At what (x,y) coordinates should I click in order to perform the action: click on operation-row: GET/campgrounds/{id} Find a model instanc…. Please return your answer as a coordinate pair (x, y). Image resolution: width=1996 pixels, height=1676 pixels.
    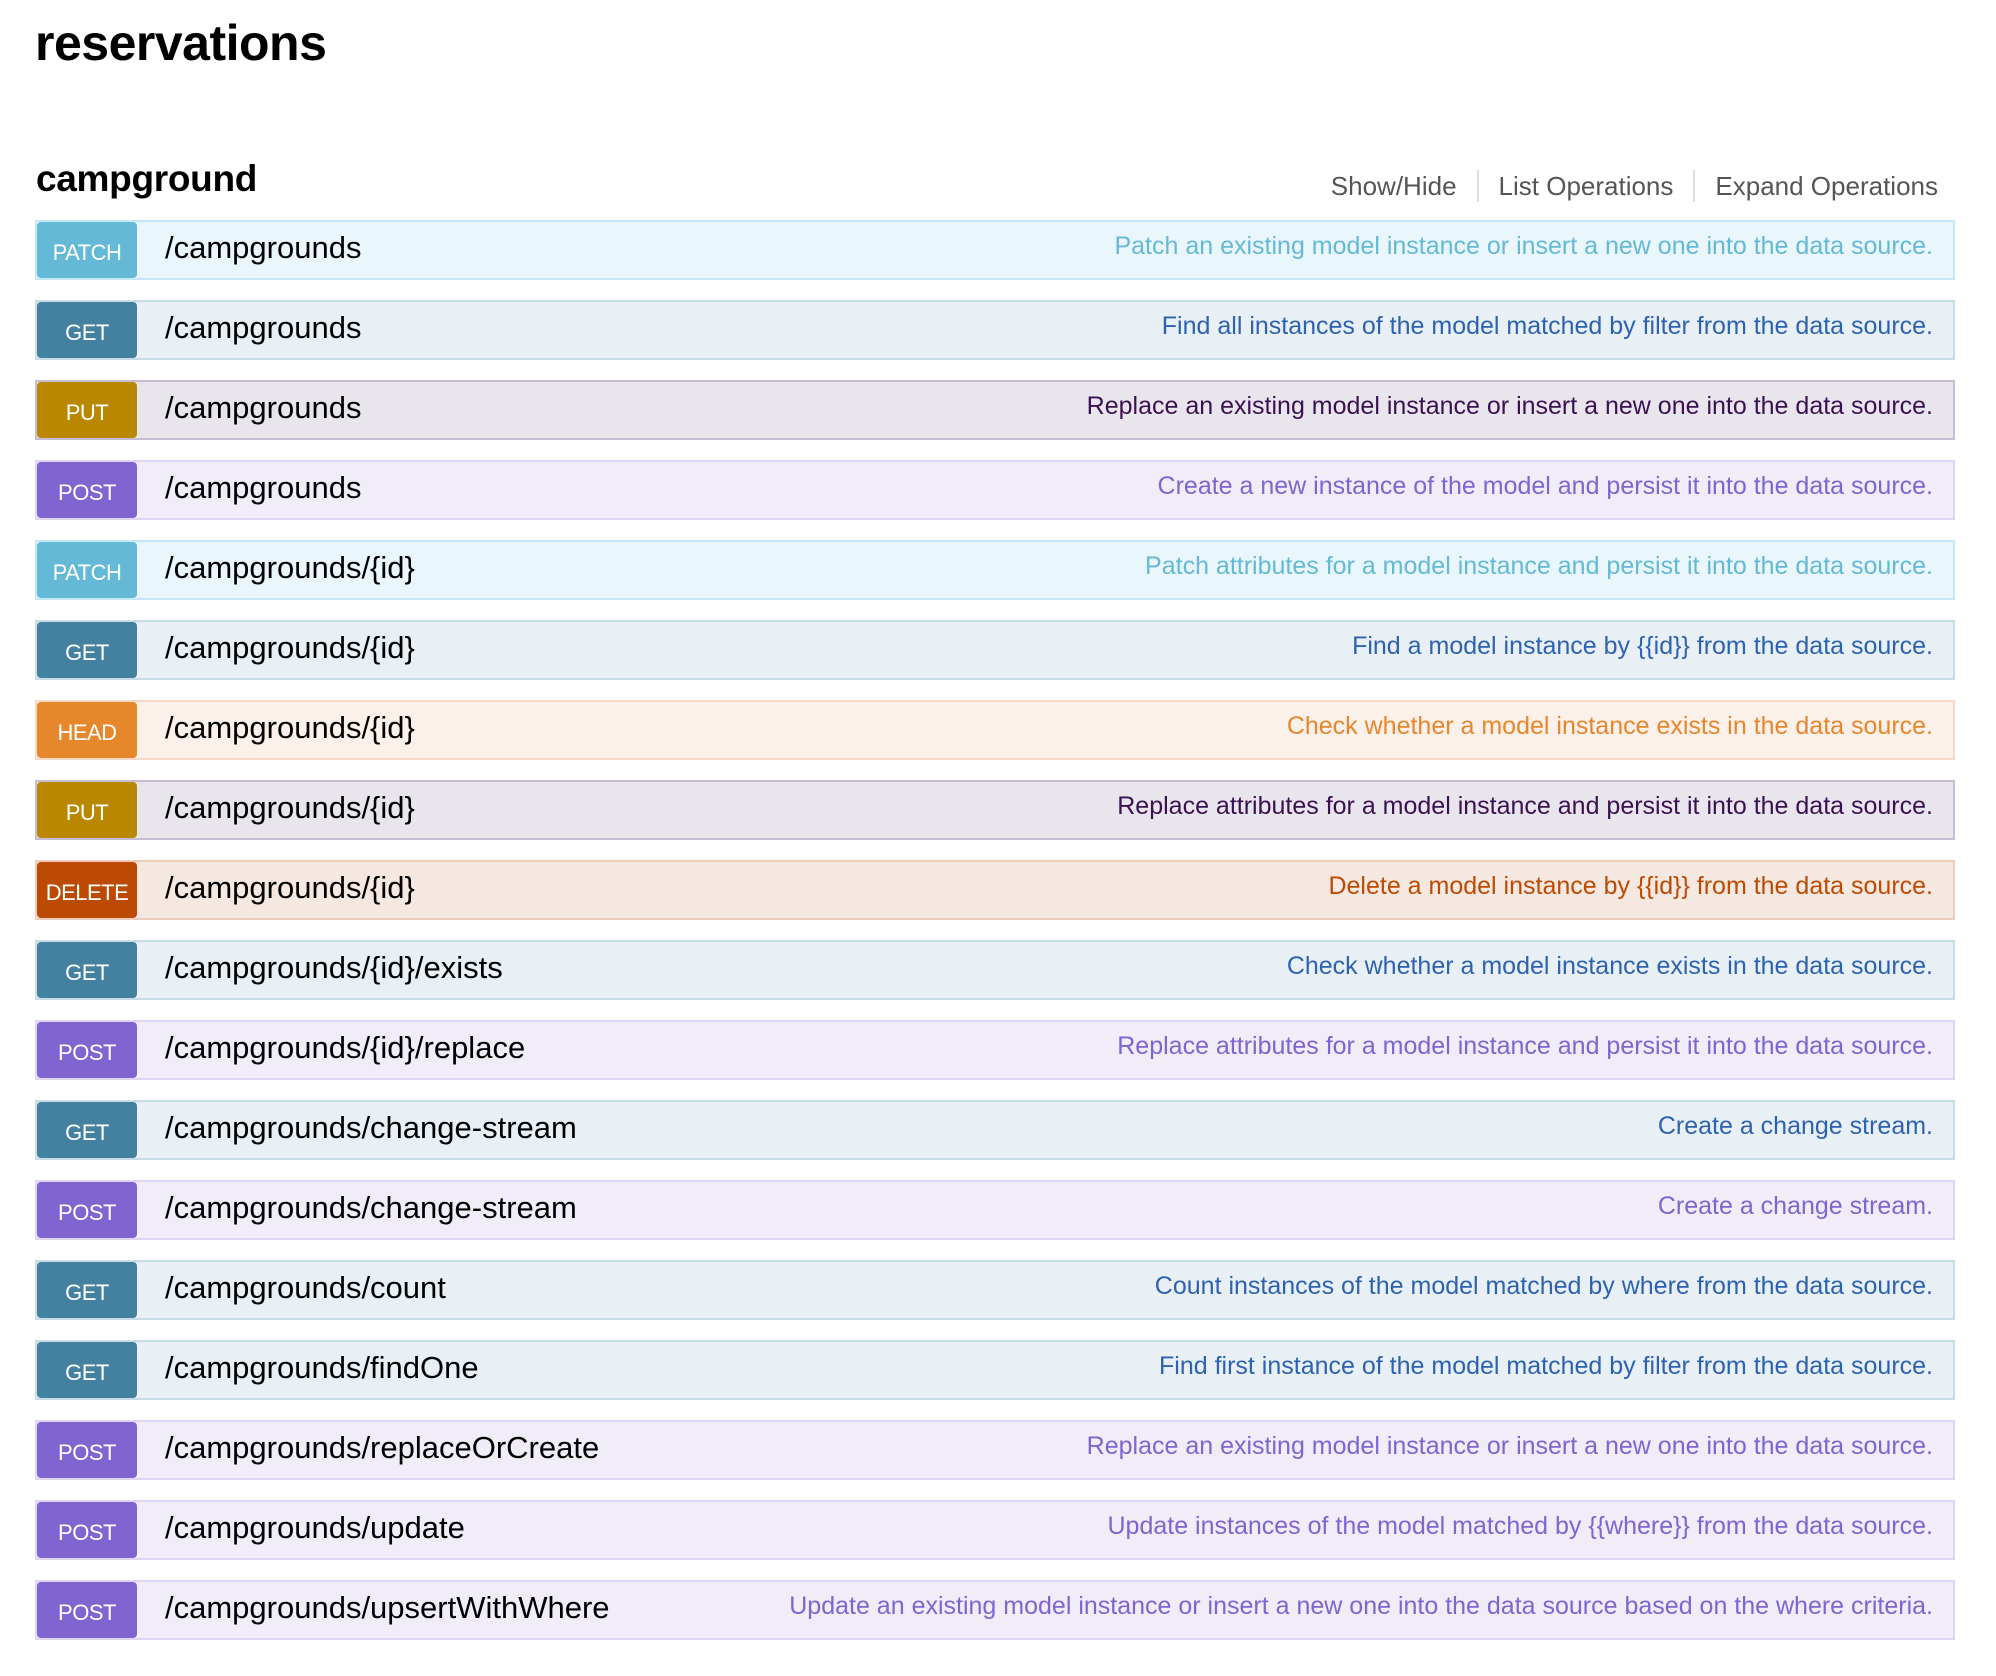
    Looking at the image, I should click on (995, 650).